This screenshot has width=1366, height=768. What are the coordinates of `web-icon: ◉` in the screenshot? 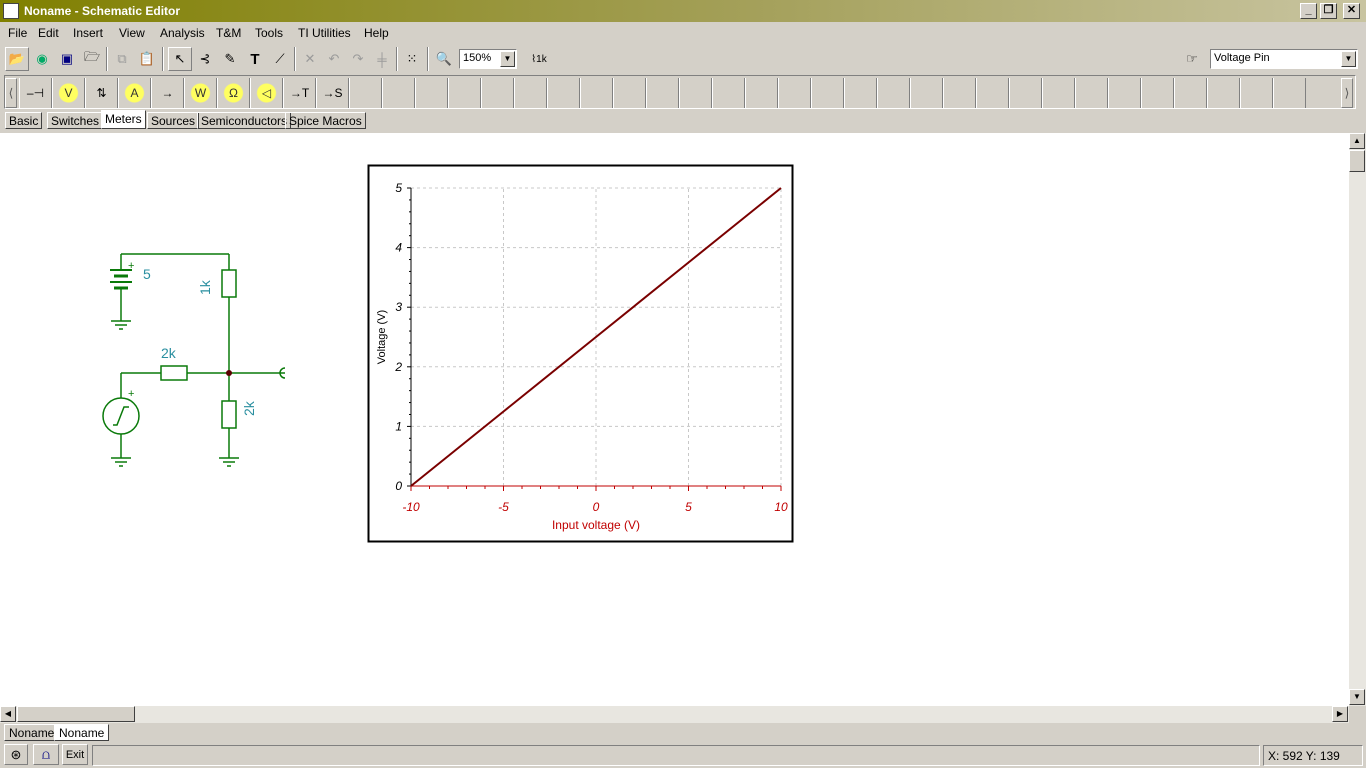 It's located at (42, 59).